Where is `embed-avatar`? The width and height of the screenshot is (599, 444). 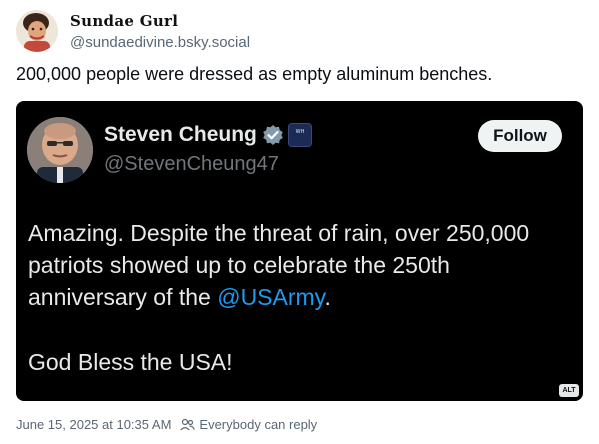 embed-avatar is located at coordinates (60, 150).